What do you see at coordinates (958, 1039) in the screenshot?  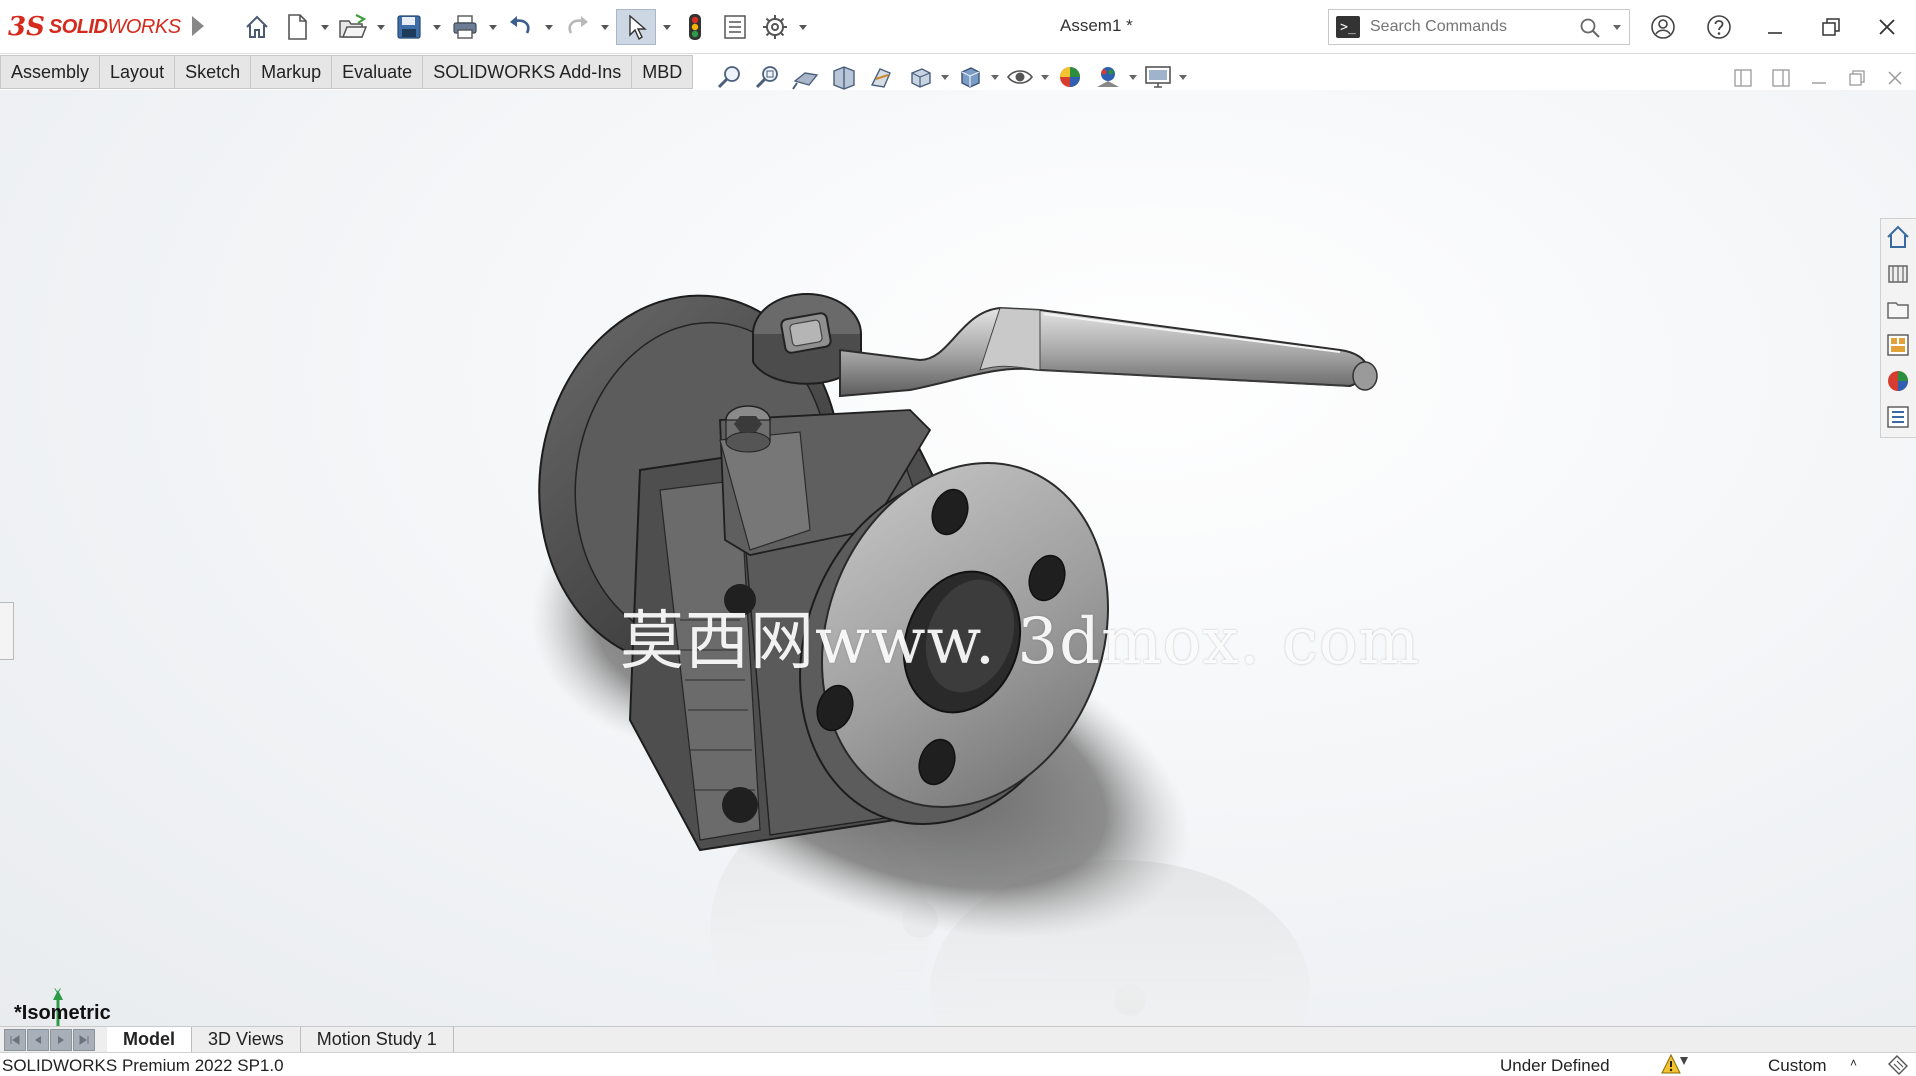 I see `model-tabs-bar: Model 3D Views Motion Study 1` at bounding box center [958, 1039].